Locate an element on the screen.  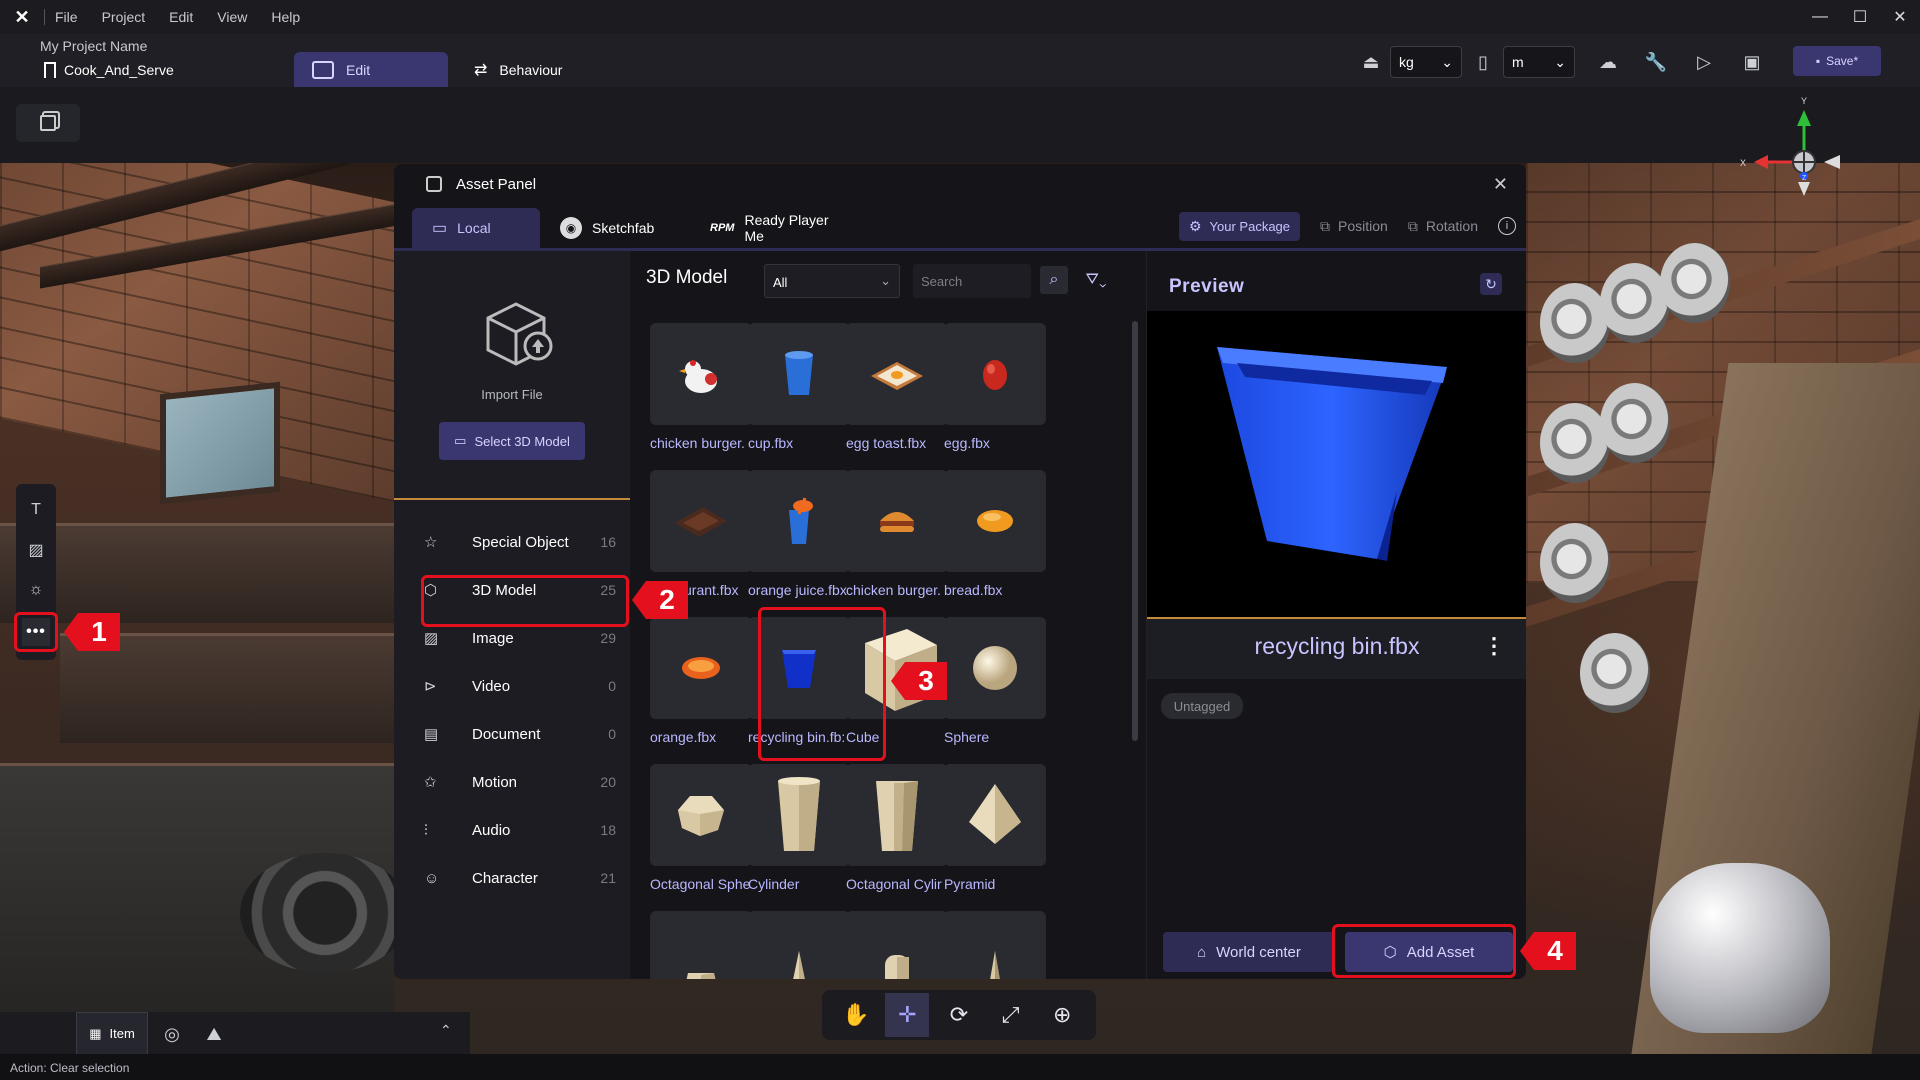
folder-icon: ▭ is located at coordinates (460, 440).